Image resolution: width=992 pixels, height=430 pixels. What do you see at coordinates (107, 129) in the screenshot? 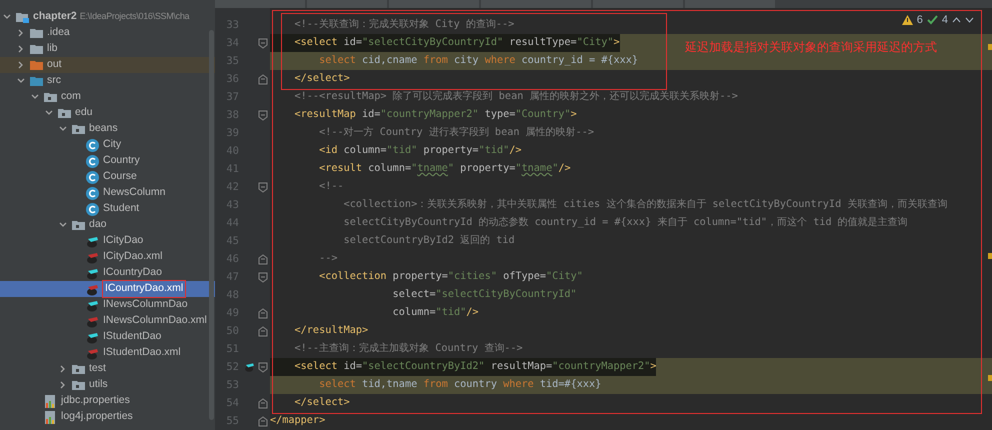
I see `tree-item: beans` at bounding box center [107, 129].